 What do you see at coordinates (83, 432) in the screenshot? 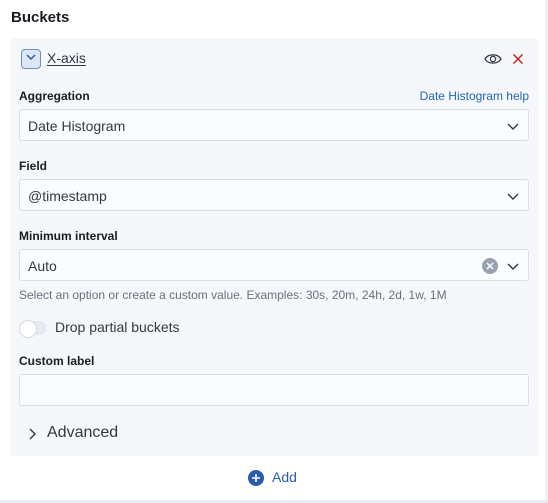
I see `advanced-label: Advanced` at bounding box center [83, 432].